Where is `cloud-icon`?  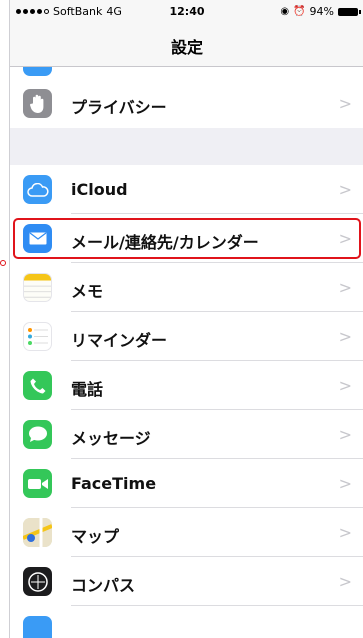 cloud-icon is located at coordinates (37, 189).